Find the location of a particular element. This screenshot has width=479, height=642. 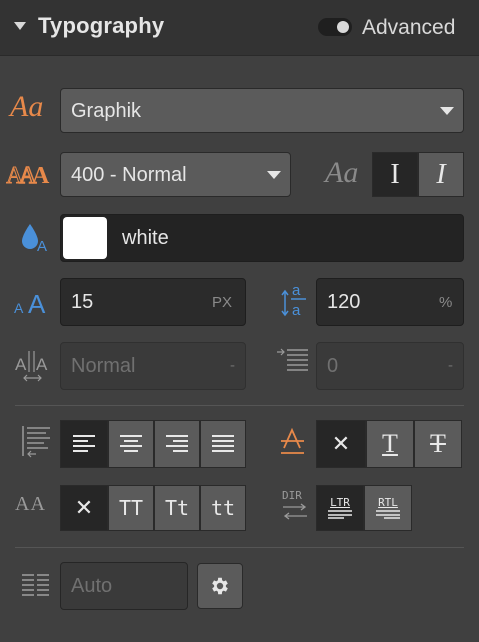

line-height-unit: % is located at coordinates (445, 302).